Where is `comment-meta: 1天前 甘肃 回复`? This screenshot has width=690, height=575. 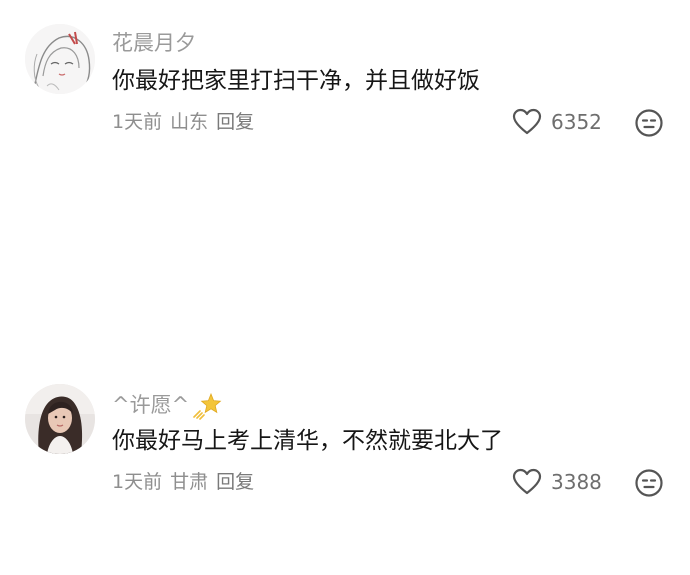
comment-meta: 1天前 甘肃 回复 is located at coordinates (187, 482).